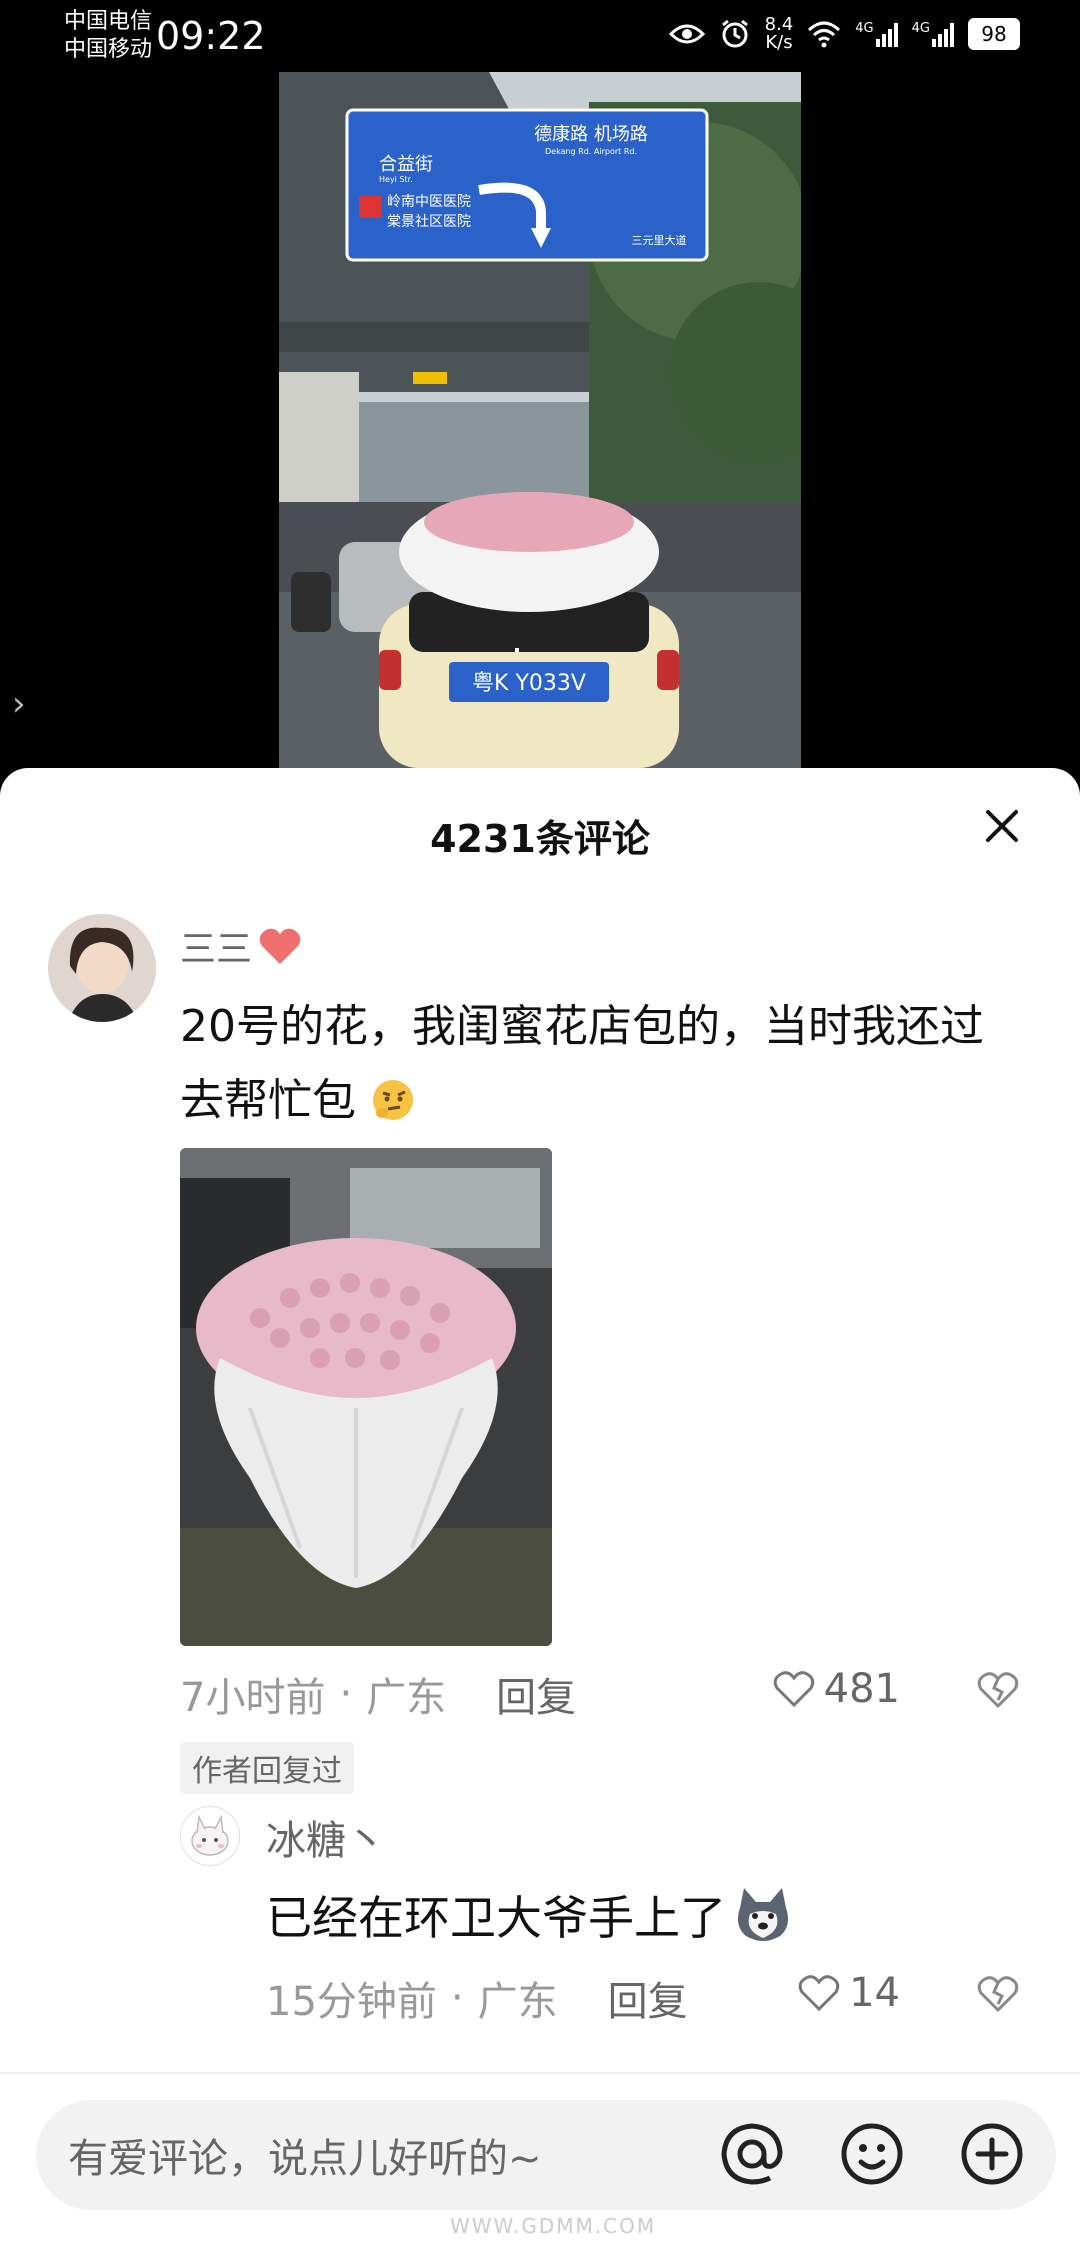 Image resolution: width=1080 pixels, height=2244 pixels. What do you see at coordinates (529, 683) in the screenshot?
I see `plate-text: 粤K Y033V` at bounding box center [529, 683].